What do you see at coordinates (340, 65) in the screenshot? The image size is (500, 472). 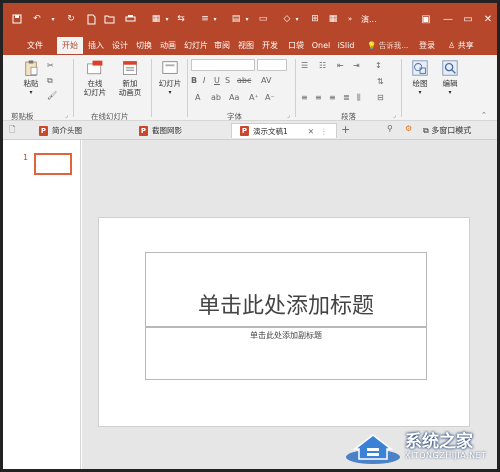 I see `decrease-indent-icon: ⇤` at bounding box center [340, 65].